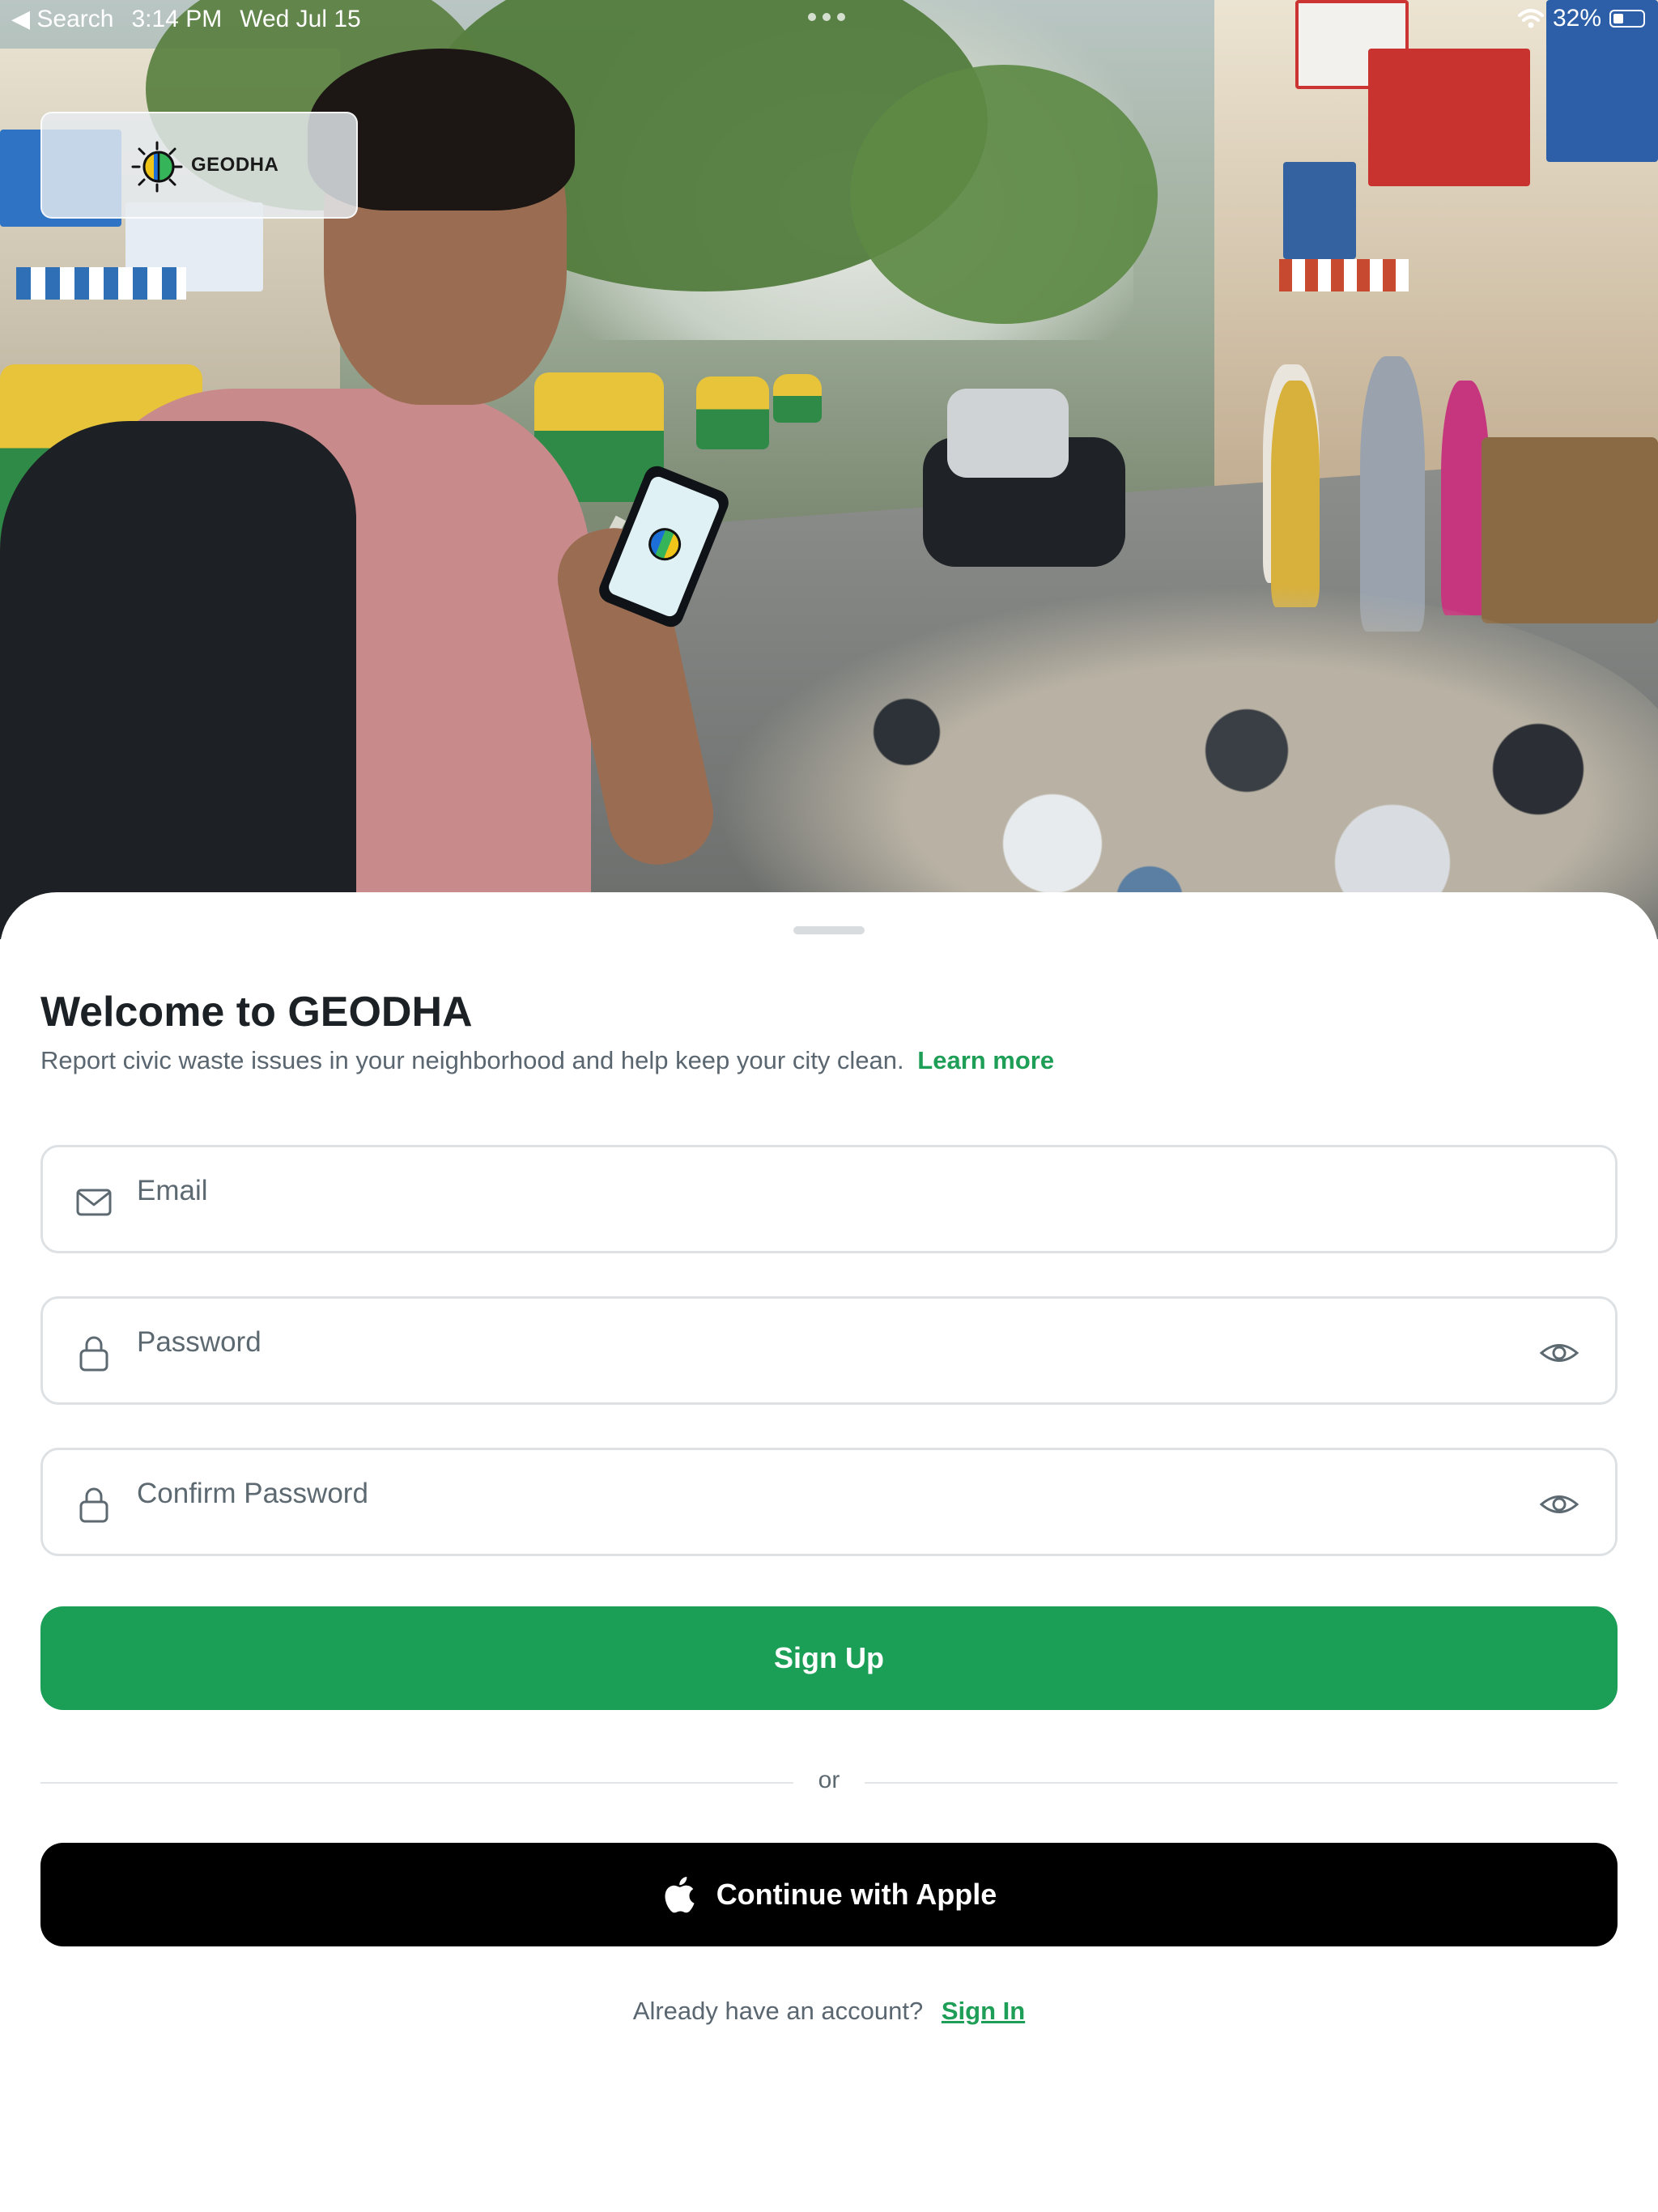 This screenshot has height=2212, width=1658. What do you see at coordinates (157, 167) in the screenshot?
I see `geodha-logo-icon` at bounding box center [157, 167].